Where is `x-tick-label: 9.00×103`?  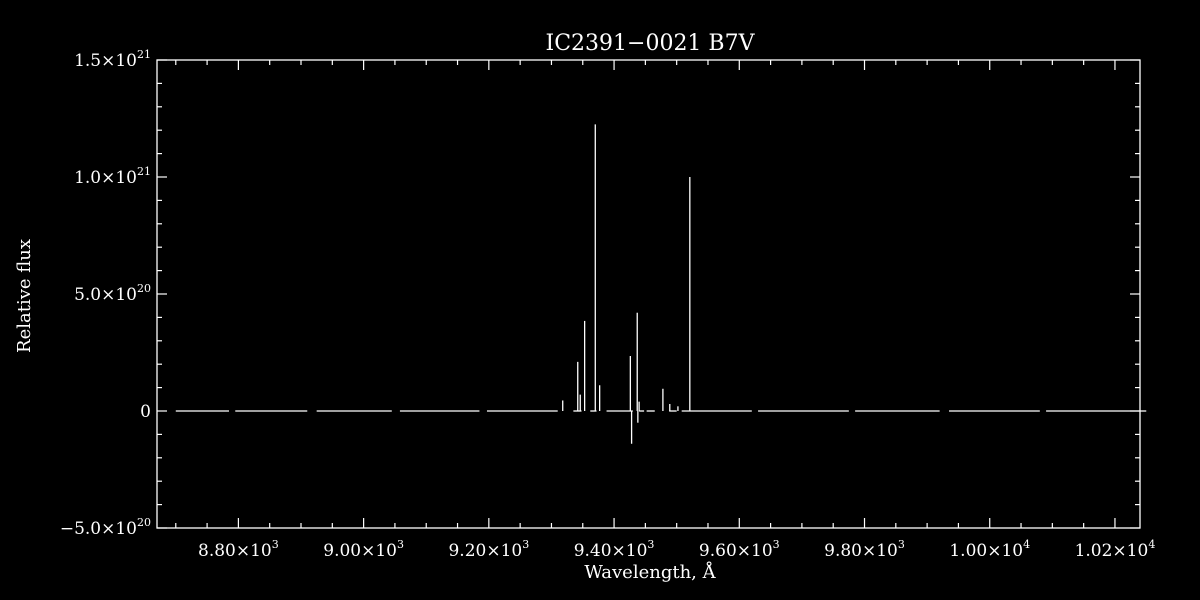
x-tick-label: 9.00×103 is located at coordinates (363, 549).